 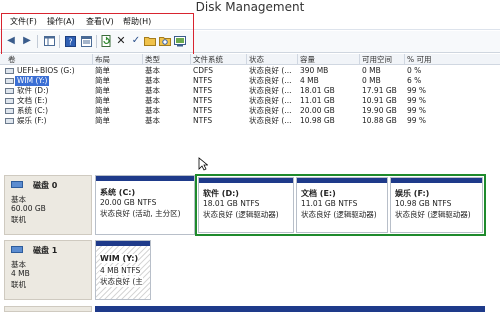 I want to click on volume-name: UEFI+BIOS (G:), so click(x=46, y=70).